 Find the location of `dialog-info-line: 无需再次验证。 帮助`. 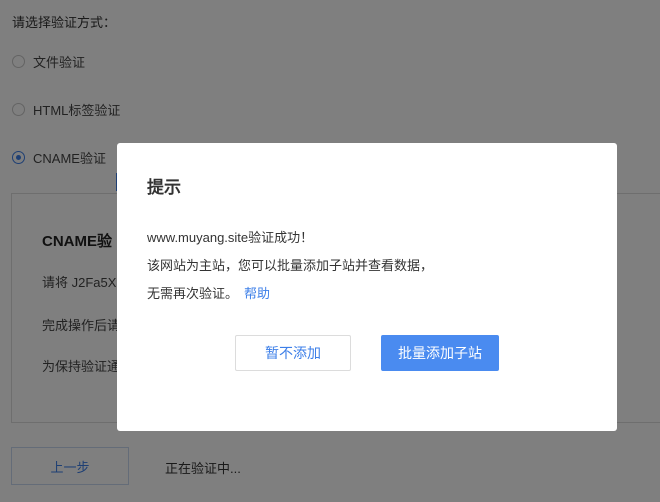

dialog-info-line: 无需再次验证。 帮助 is located at coordinates (208, 292).